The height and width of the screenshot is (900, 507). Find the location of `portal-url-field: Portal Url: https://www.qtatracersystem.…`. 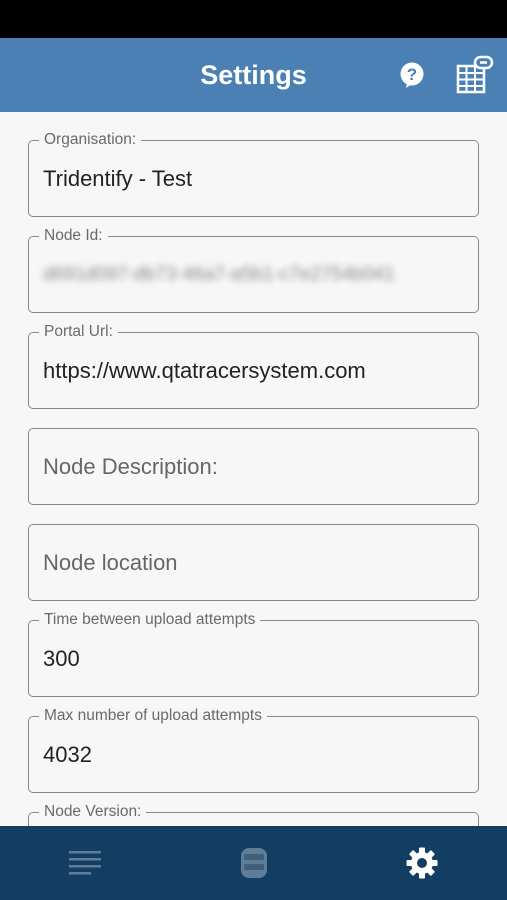

portal-url-field: Portal Url: https://www.qtatracersystem.… is located at coordinates (253, 366).